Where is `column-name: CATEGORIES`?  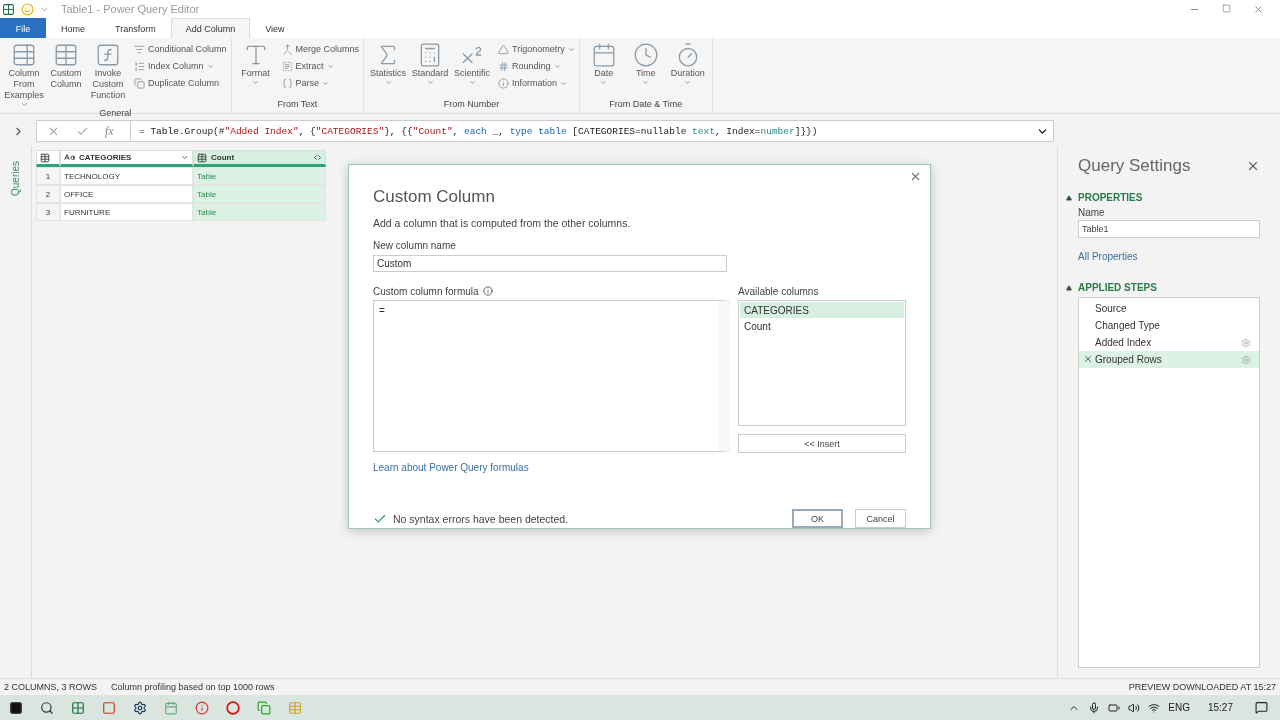 column-name: CATEGORIES is located at coordinates (106, 157).